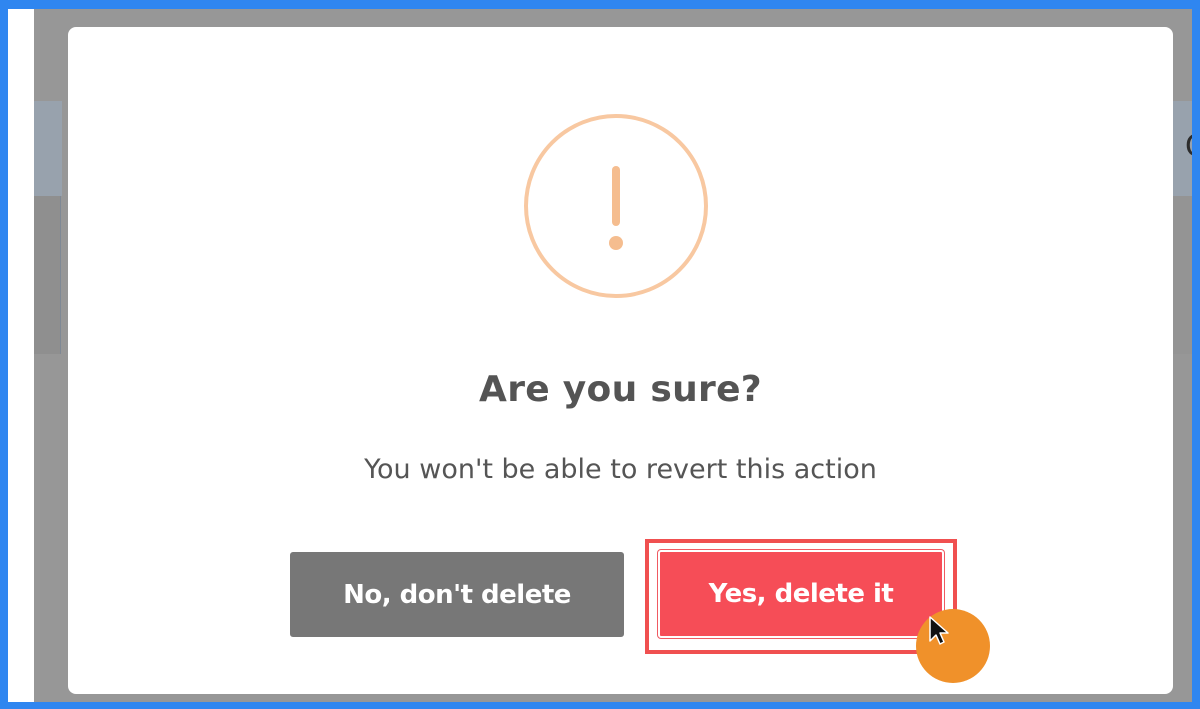  I want to click on warning-exclamation-icon, so click(616, 206).